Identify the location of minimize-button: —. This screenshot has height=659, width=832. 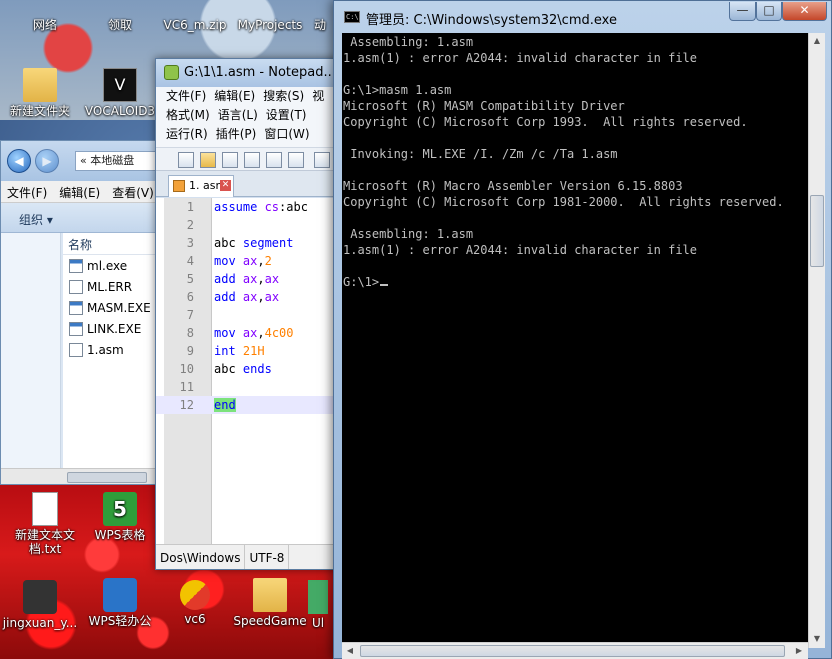
(742, 11).